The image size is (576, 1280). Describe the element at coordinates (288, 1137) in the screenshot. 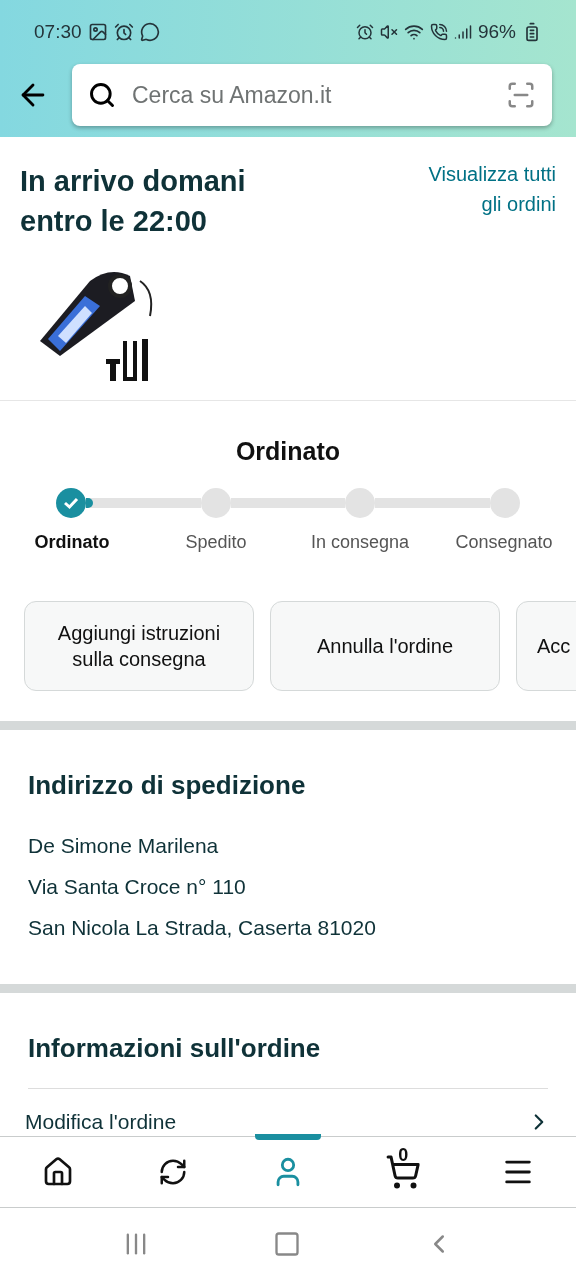

I see `active-indicator` at that location.